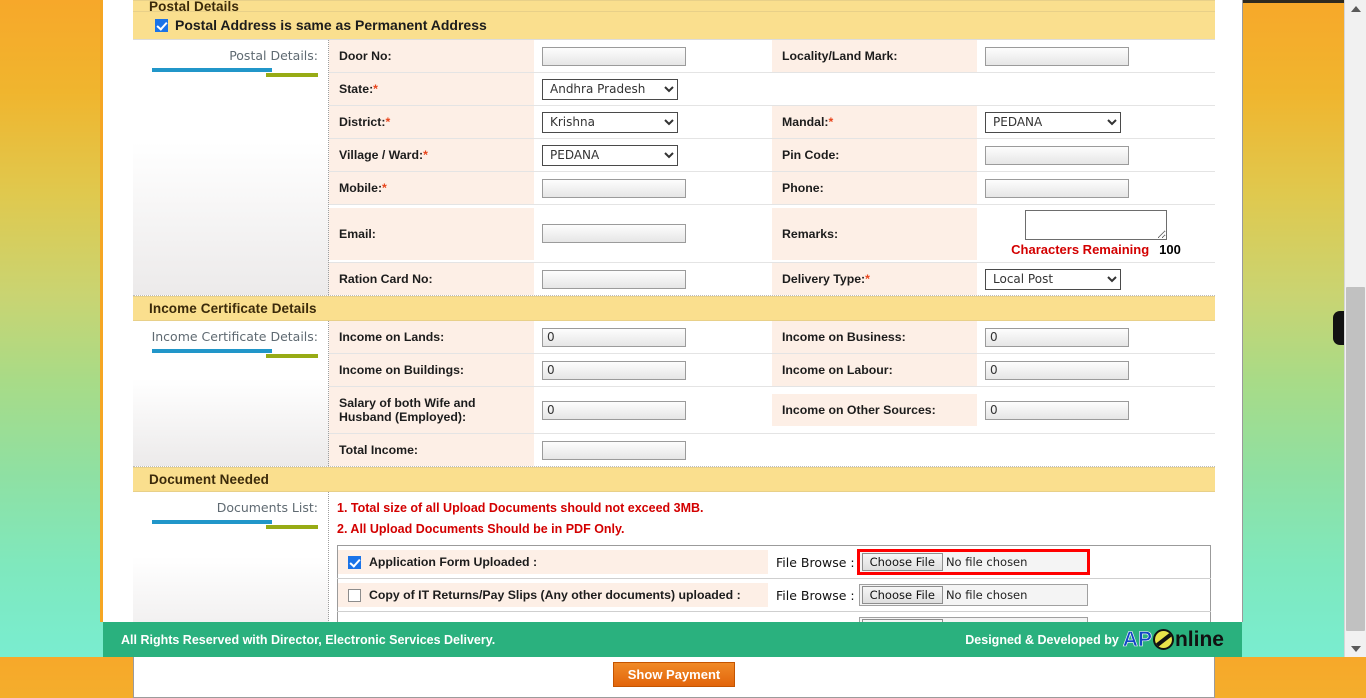 This screenshot has height=698, width=1366. Describe the element at coordinates (610, 89) in the screenshot. I see `state-select: Andhra Pradesh` at that location.